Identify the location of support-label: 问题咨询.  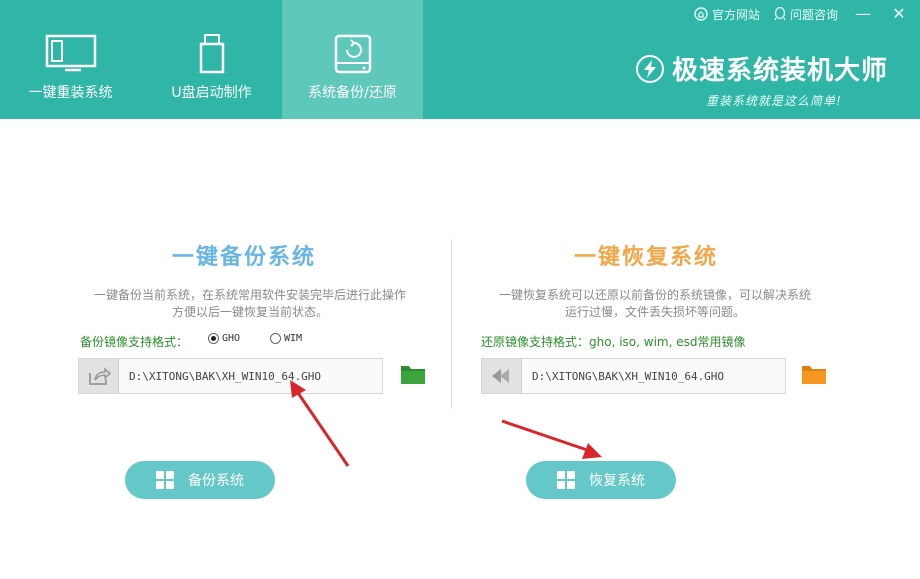
(813, 14).